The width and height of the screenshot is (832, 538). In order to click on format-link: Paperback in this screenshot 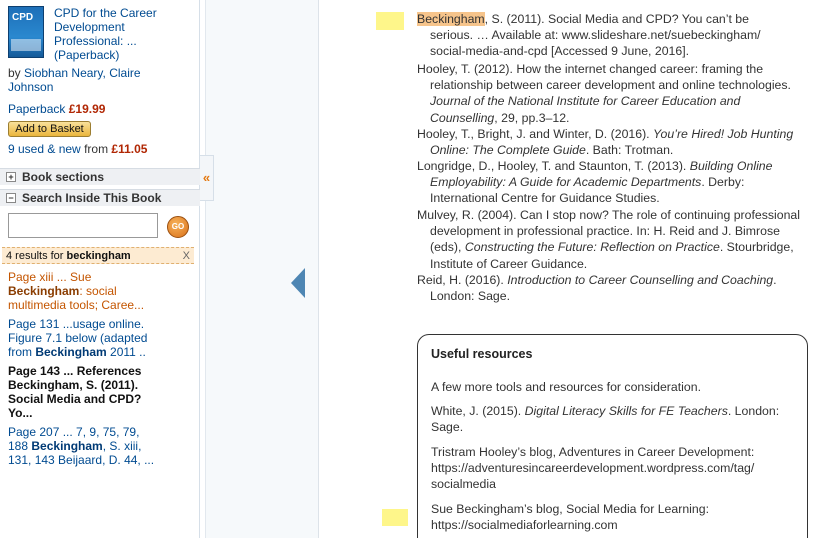, I will do `click(36, 109)`.